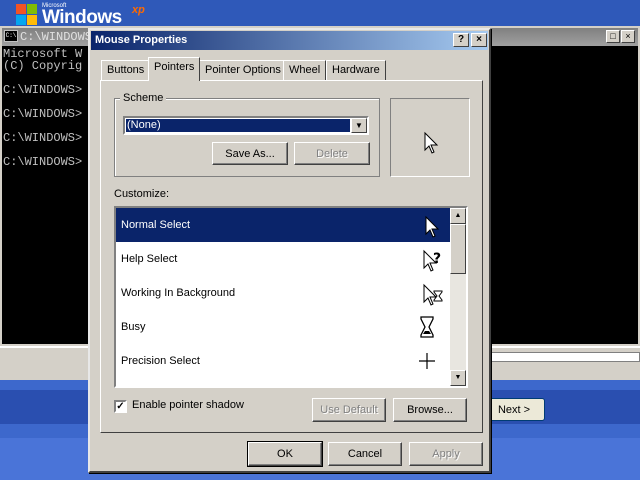 The image size is (640, 480). Describe the element at coordinates (458, 297) in the screenshot. I see `vertical-scrollbar: ▲ ▼` at that location.